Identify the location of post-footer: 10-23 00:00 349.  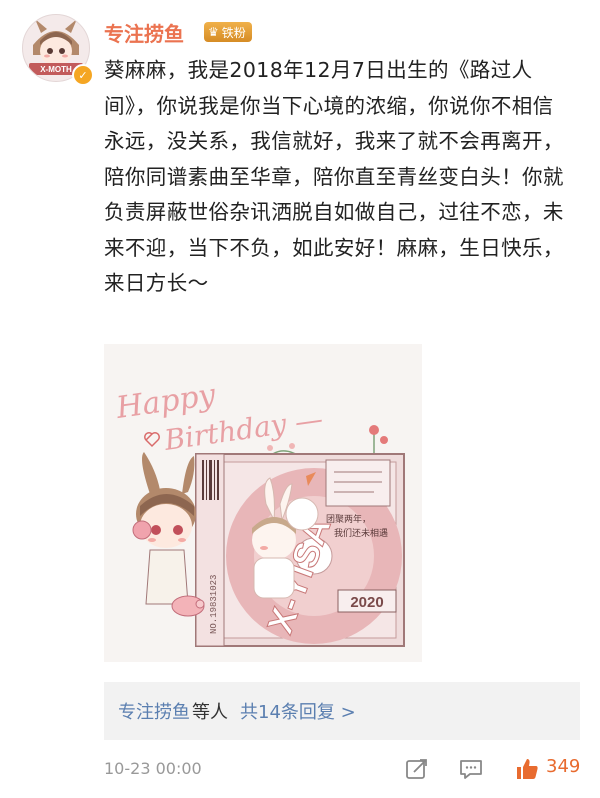
(347, 768).